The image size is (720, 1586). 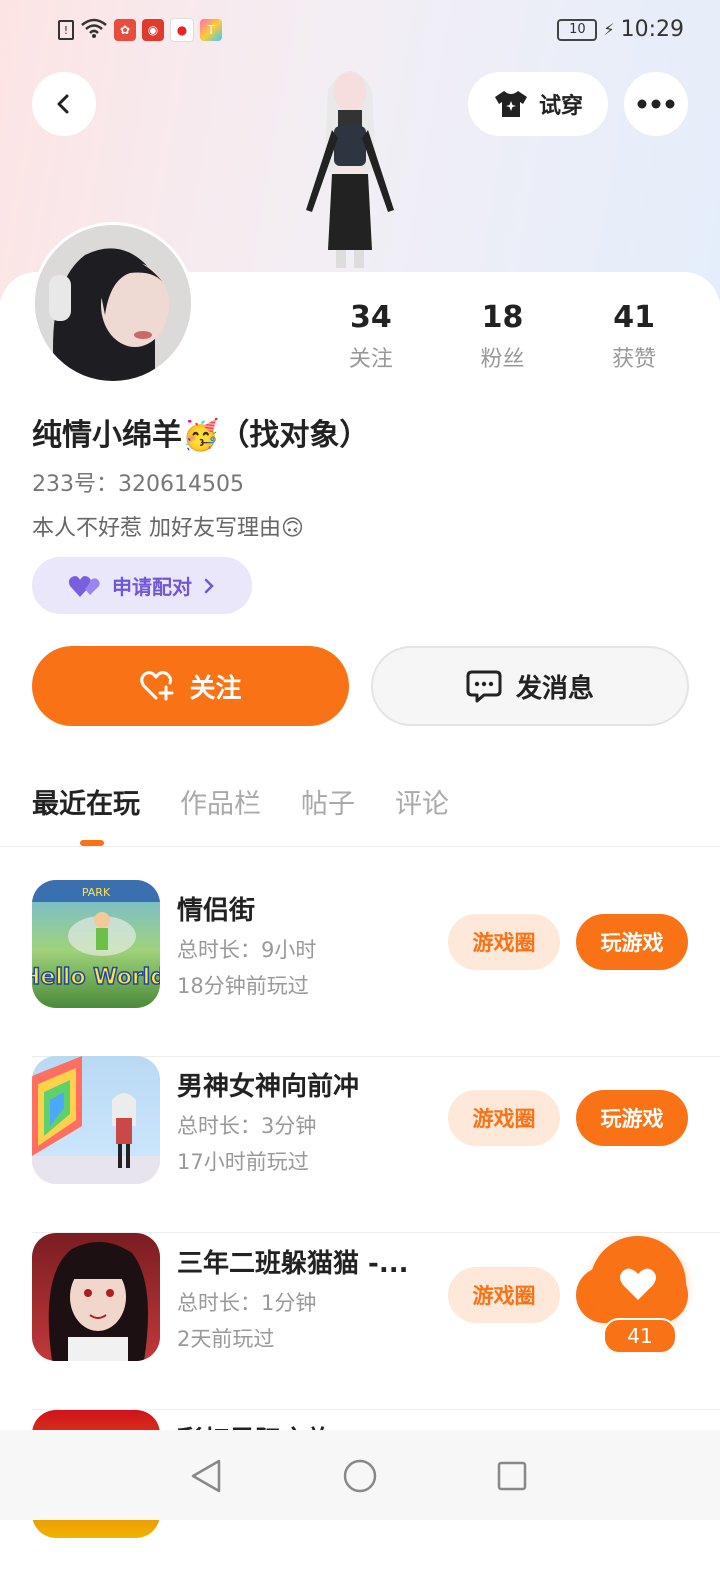 What do you see at coordinates (247, 1126) in the screenshot?
I see `game-play-duration: 总时长：3分钟` at bounding box center [247, 1126].